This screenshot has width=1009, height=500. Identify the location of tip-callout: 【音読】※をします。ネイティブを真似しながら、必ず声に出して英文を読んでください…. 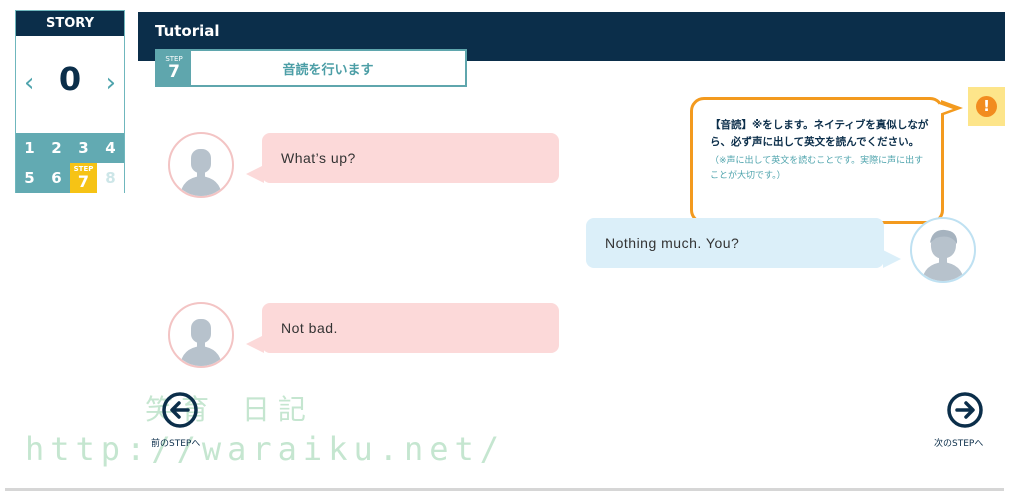
(817, 160).